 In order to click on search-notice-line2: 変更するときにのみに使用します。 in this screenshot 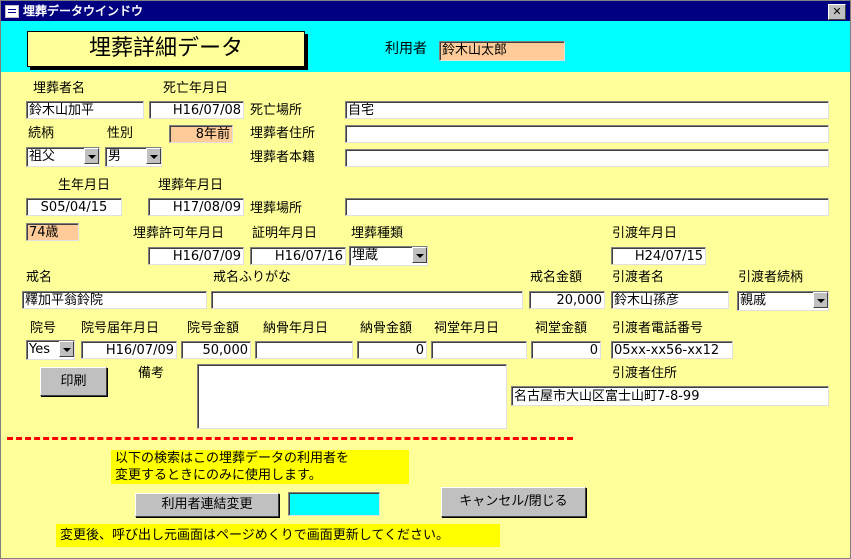, I will do `click(218, 475)`.